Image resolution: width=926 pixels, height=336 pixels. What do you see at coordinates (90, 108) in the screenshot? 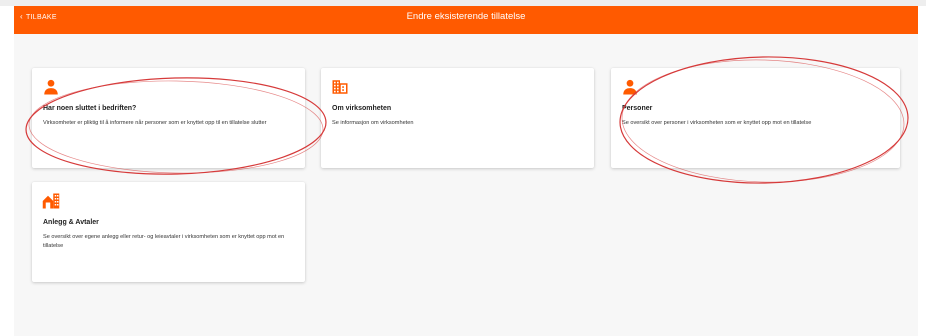
I see `card-title: Har noen sluttet i bedriften?` at bounding box center [90, 108].